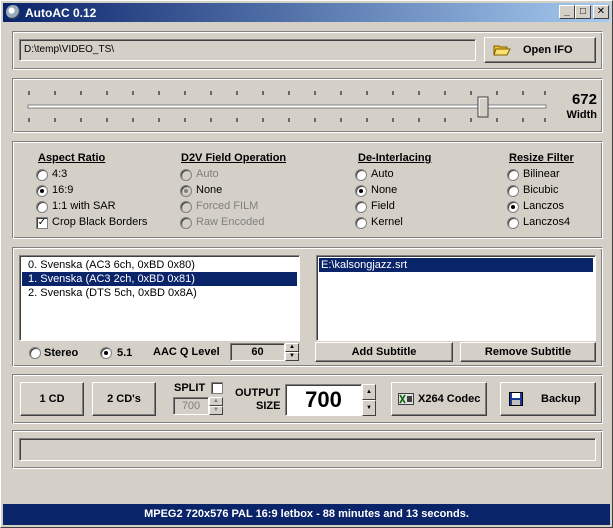  I want to click on aspect-ratio-heading: Aspect Ratio, so click(72, 158).